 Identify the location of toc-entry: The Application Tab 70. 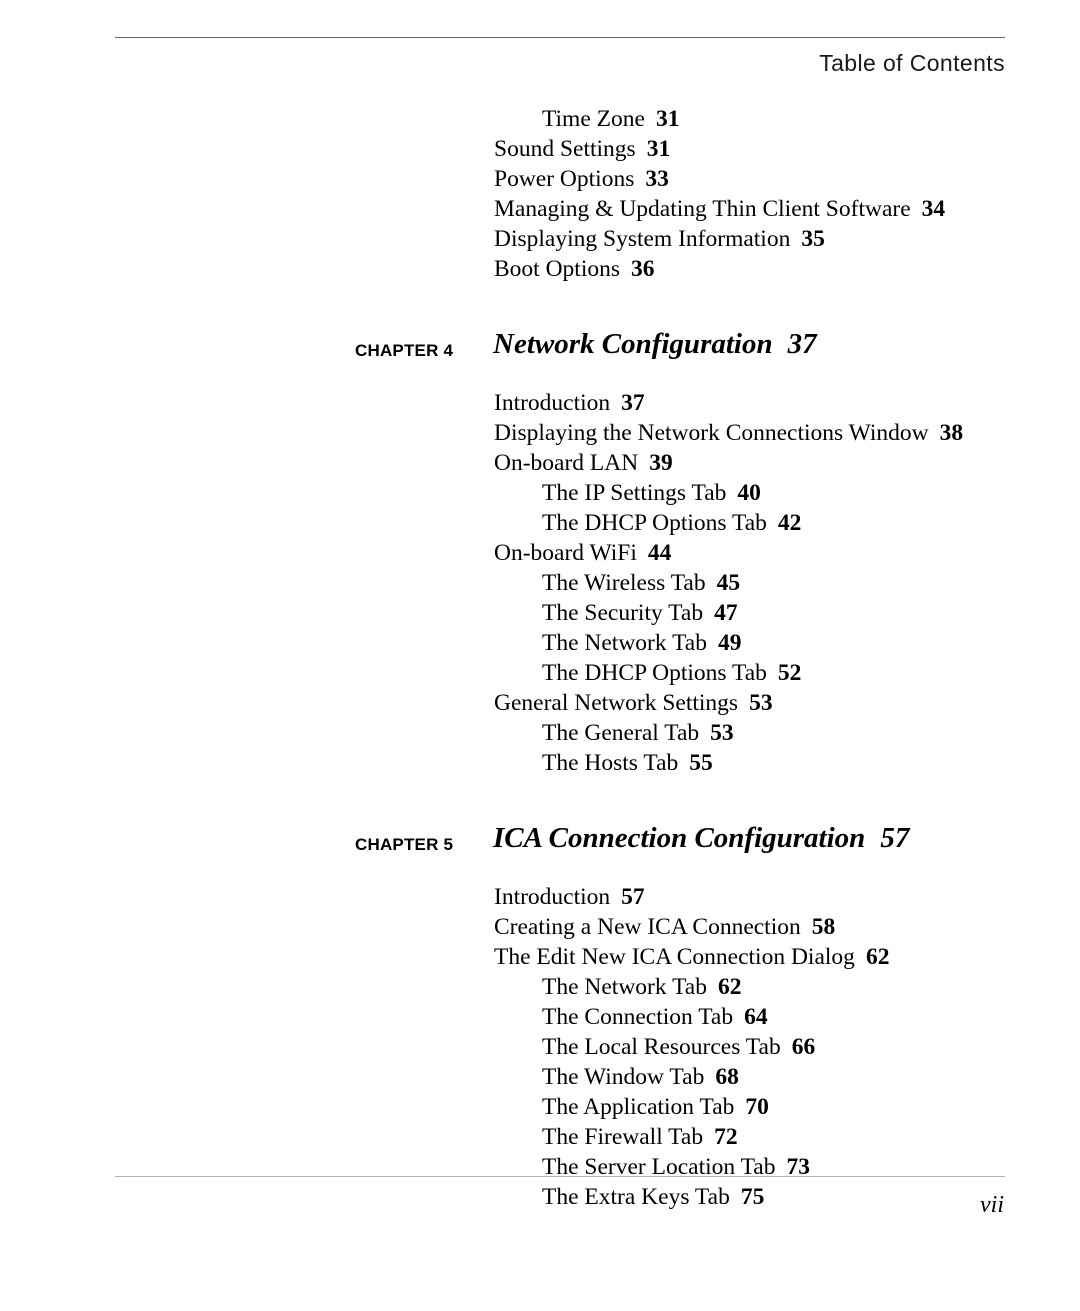
(540, 1107).